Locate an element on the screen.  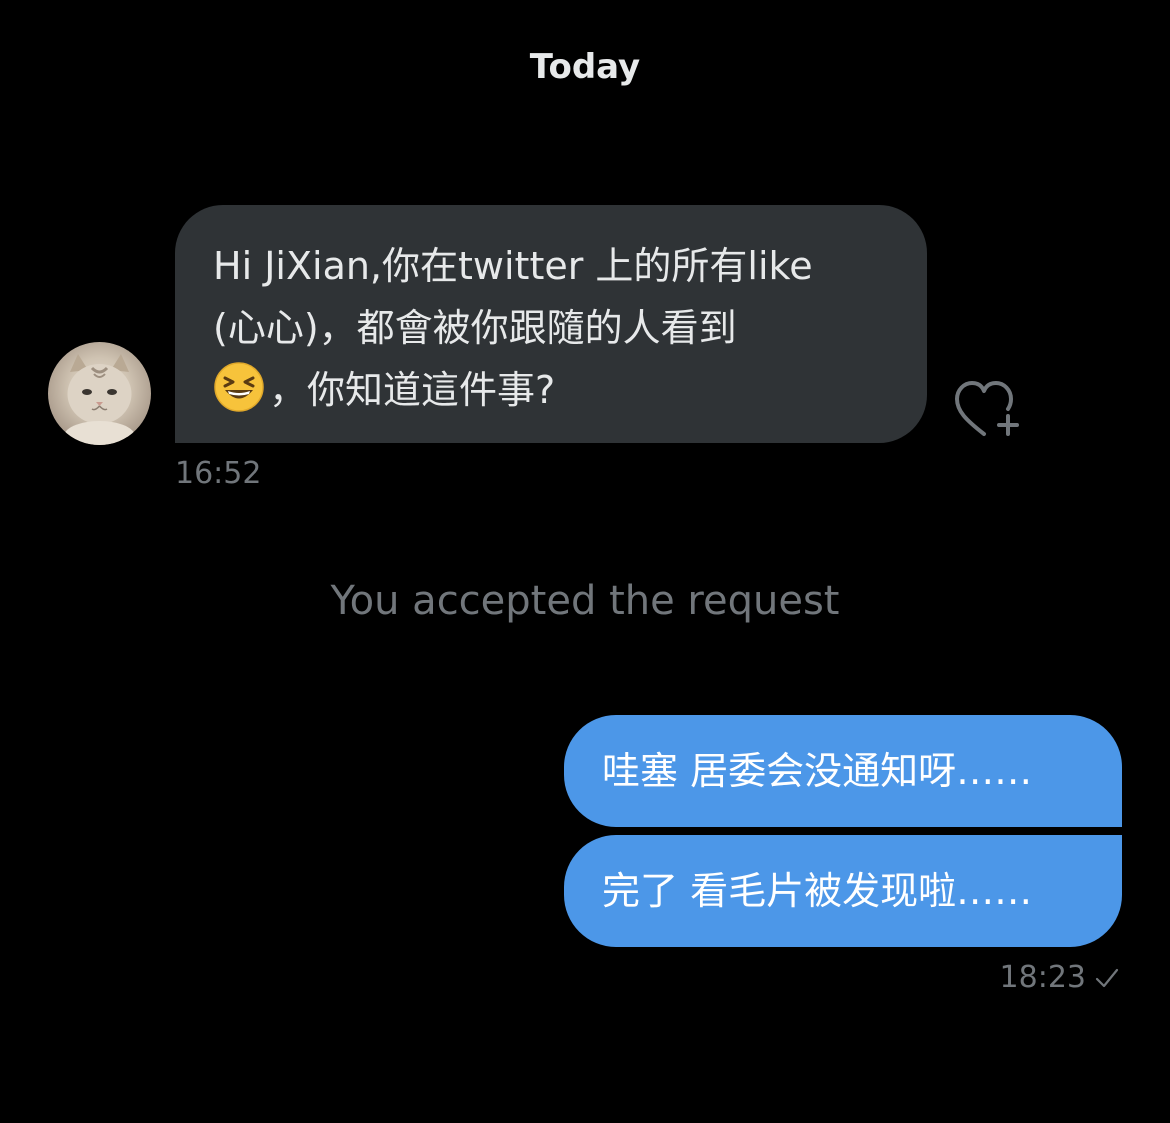
incoming-message-time: 16:52 is located at coordinates (218, 473).